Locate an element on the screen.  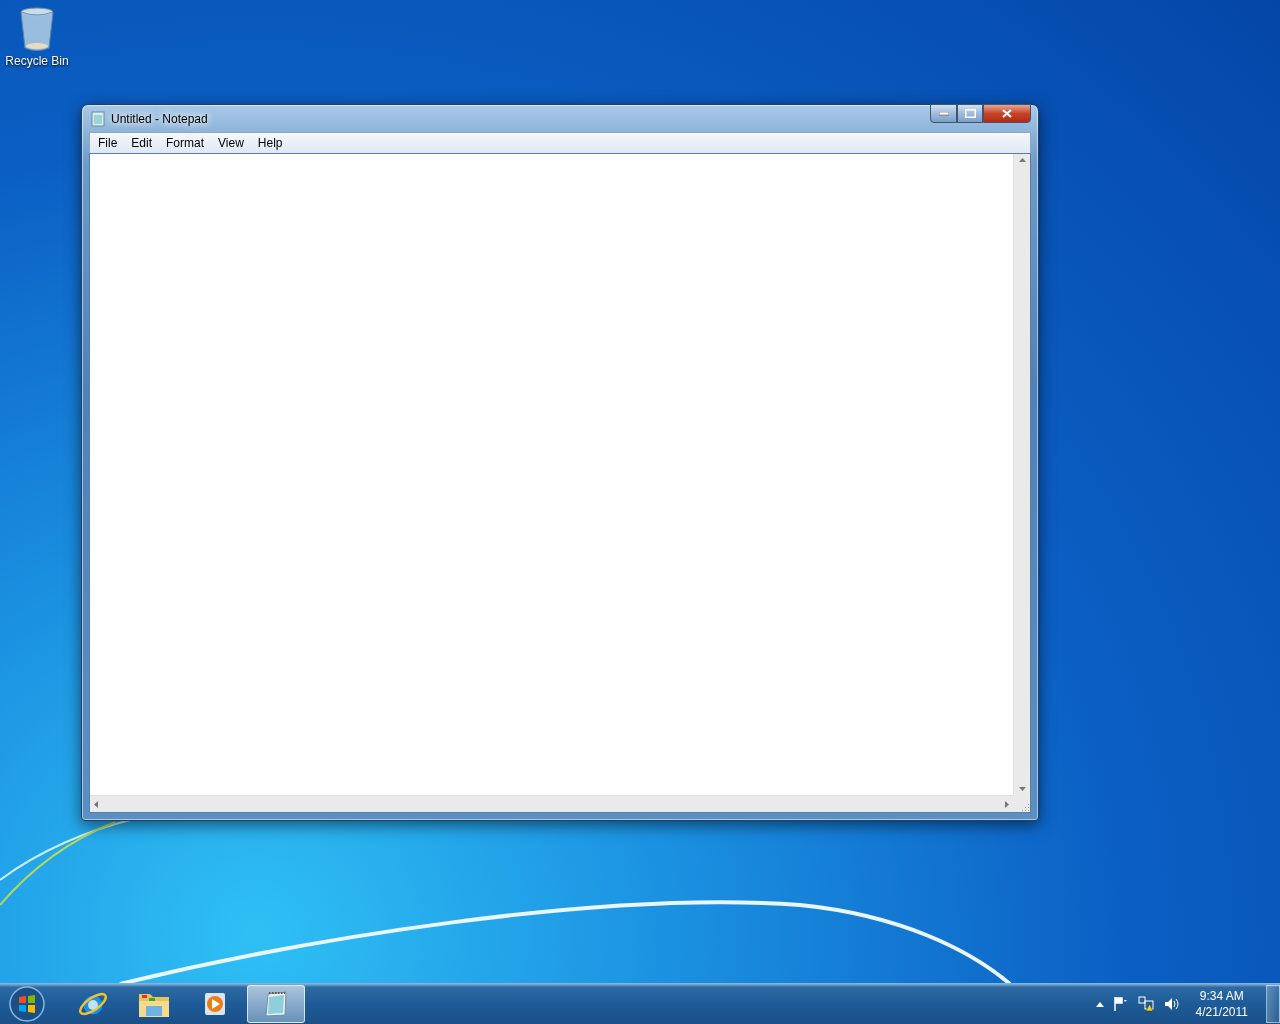
maximize-icon is located at coordinates (970, 113).